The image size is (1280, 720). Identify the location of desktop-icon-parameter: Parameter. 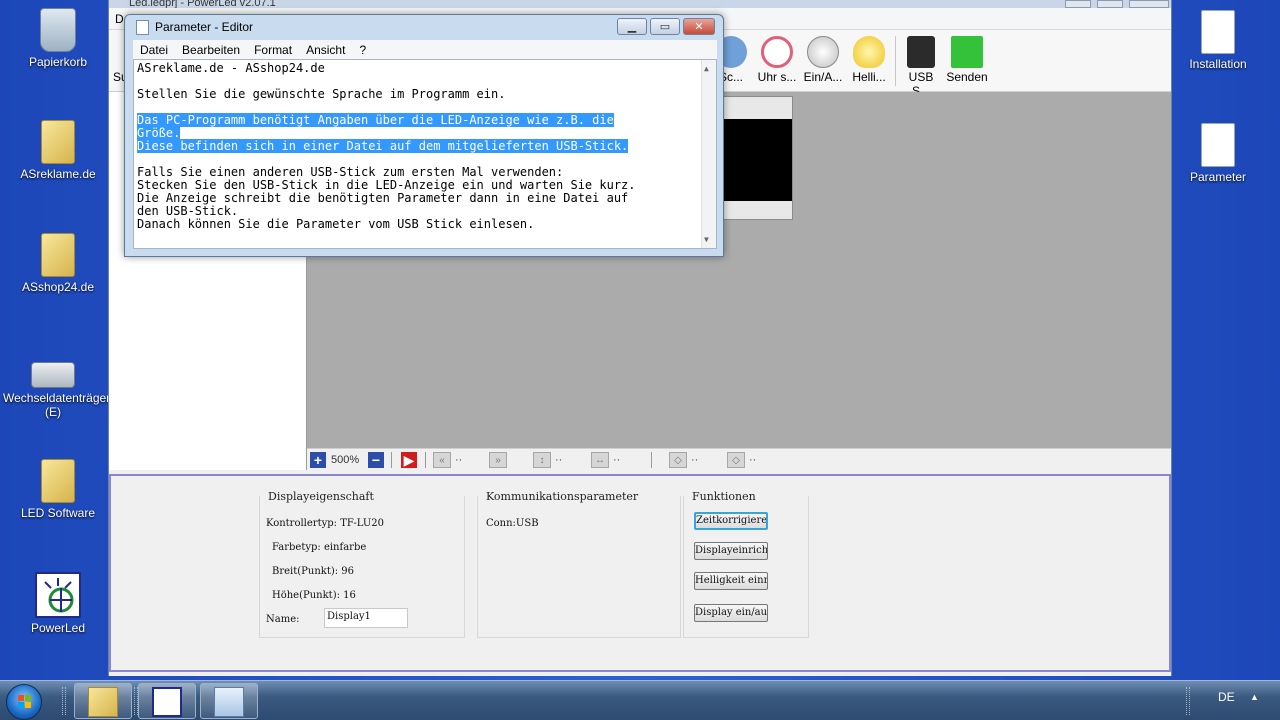
(1218, 153).